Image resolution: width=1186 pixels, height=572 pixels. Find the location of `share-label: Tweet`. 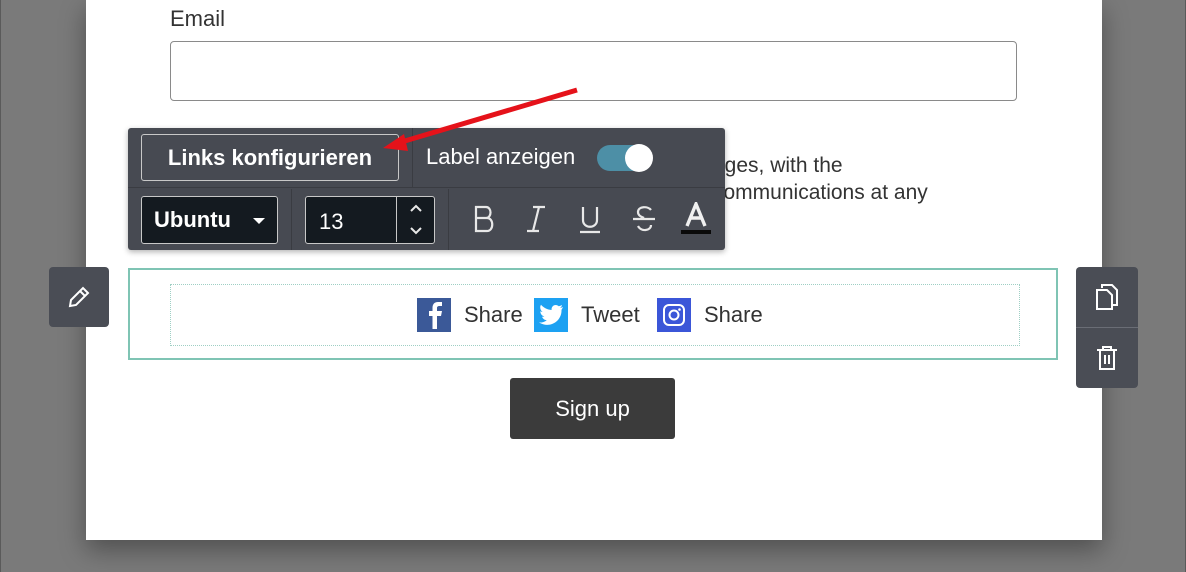

share-label: Tweet is located at coordinates (610, 314).